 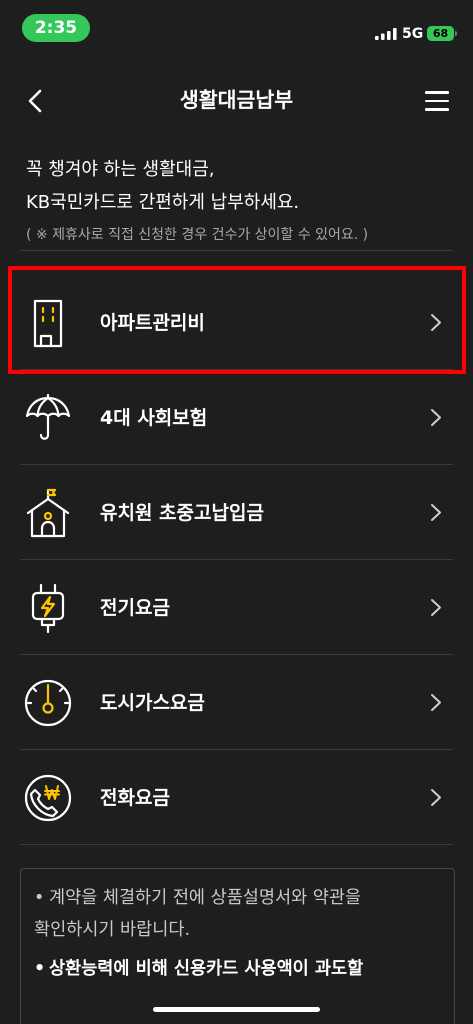 I want to click on list-item-gas-bill: 도시가스요금, so click(x=236, y=702).